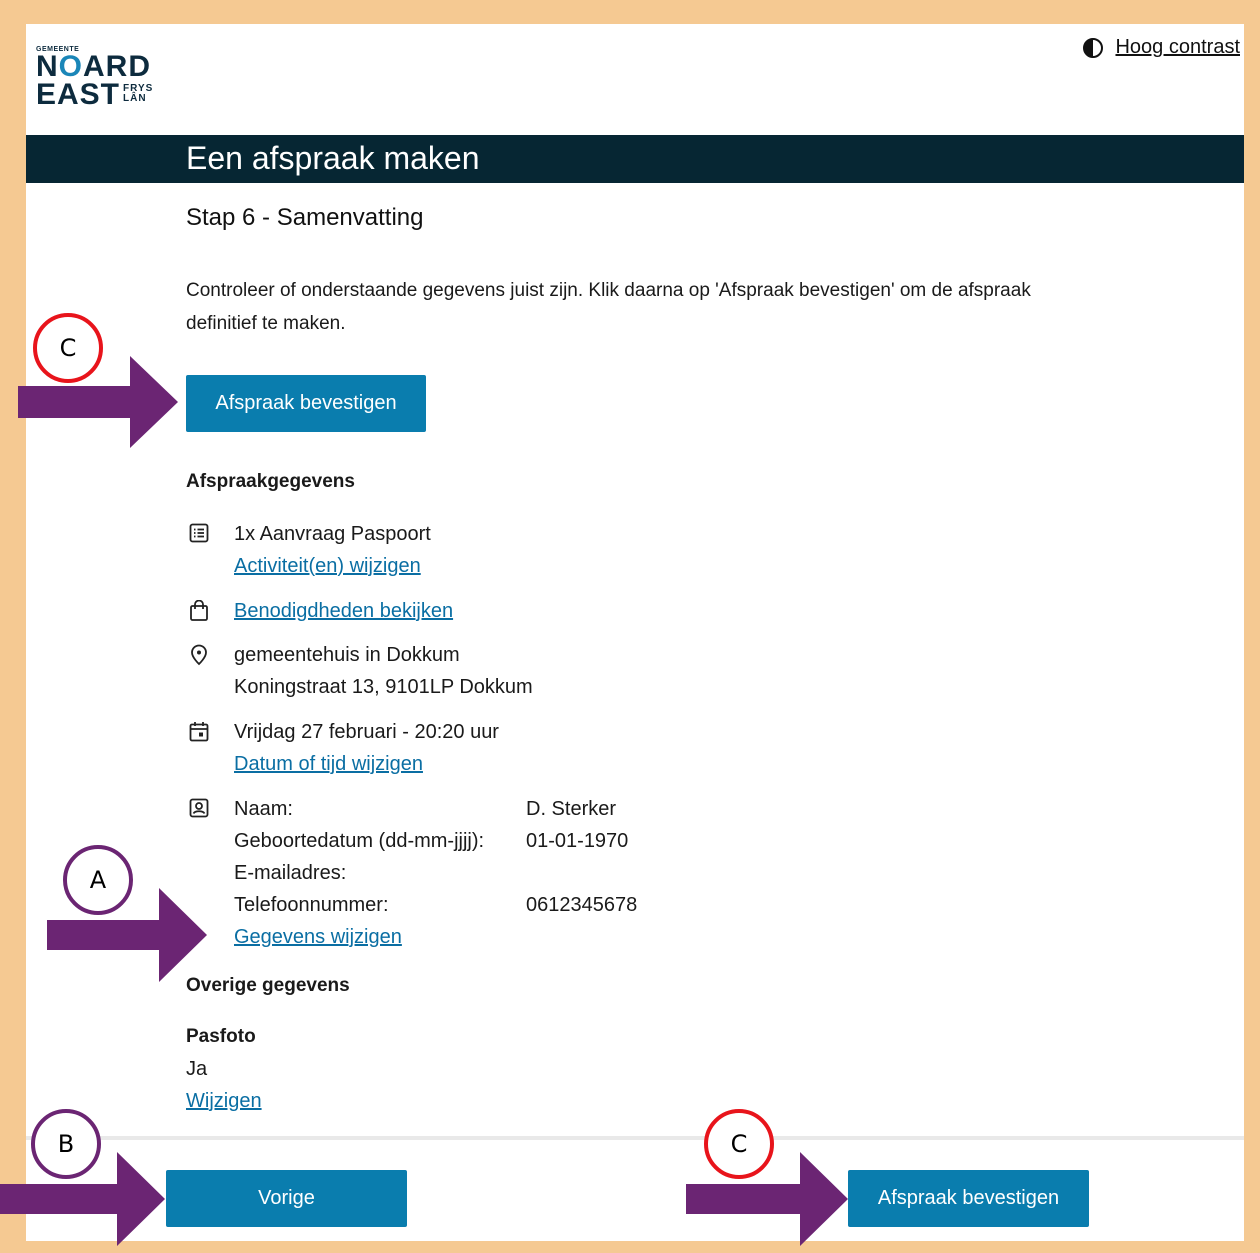 This screenshot has height=1253, width=1260. What do you see at coordinates (82, 1199) in the screenshot?
I see `arrow-to-previous` at bounding box center [82, 1199].